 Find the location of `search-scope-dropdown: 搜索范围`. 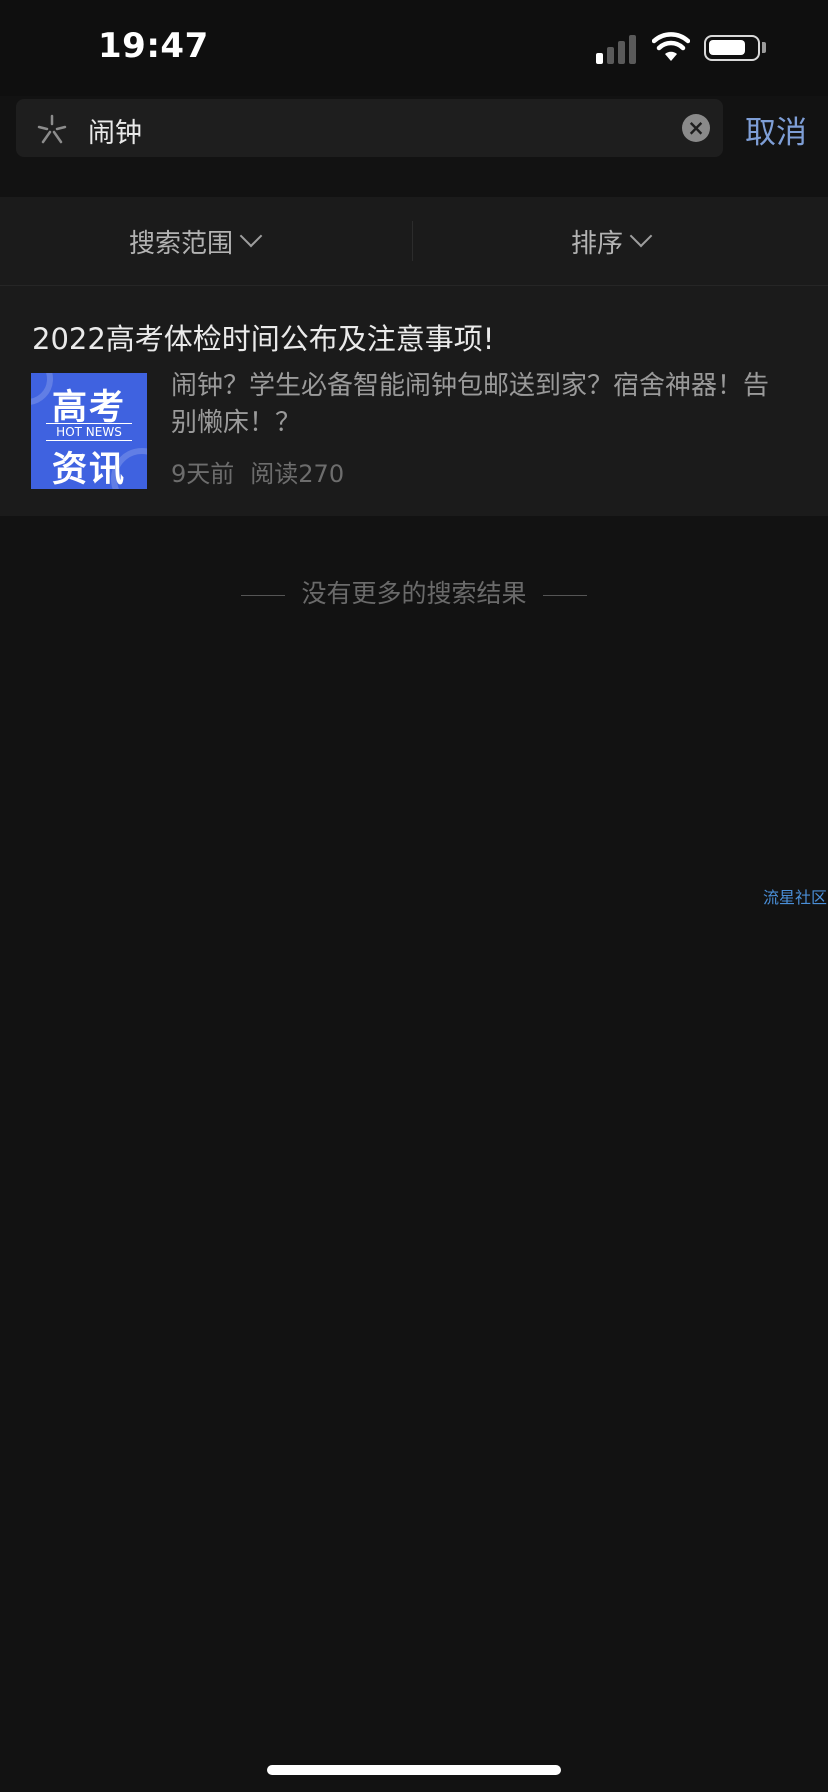

search-scope-dropdown: 搜索范围 is located at coordinates (196, 241).